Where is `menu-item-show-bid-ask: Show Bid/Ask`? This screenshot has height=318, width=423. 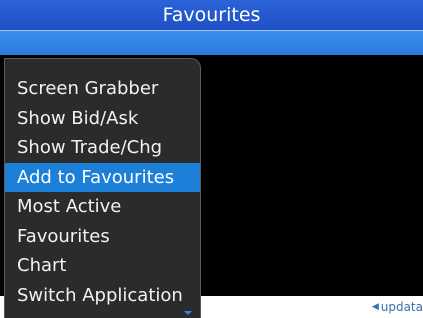
menu-item-show-bid-ask: Show Bid/Ask is located at coordinates (102, 119).